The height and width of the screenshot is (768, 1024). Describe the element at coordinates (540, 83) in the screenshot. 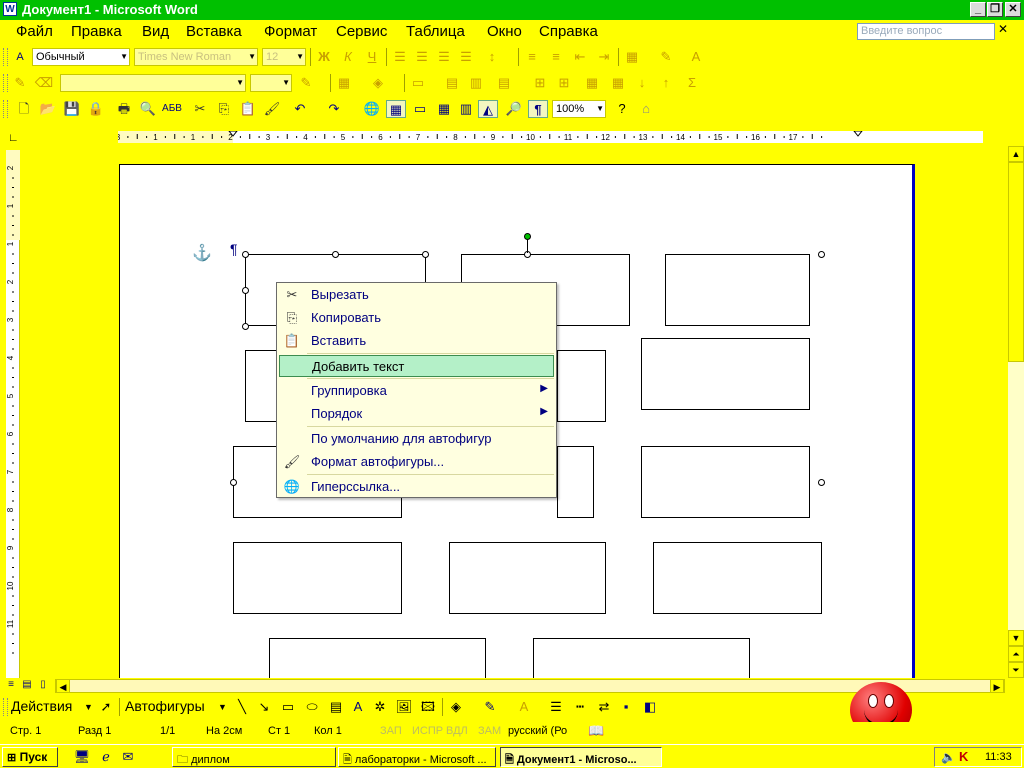

I see `distribute-rows-icon: ⊞` at that location.